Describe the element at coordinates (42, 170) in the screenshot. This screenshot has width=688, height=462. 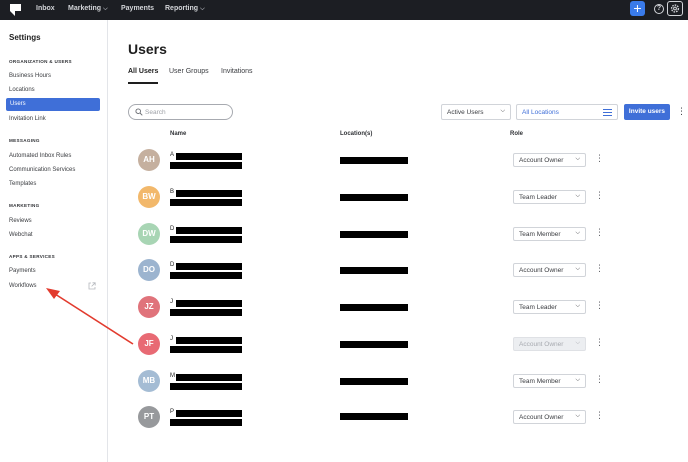
I see `sidebar-item-communication-services: Communication Services` at that location.